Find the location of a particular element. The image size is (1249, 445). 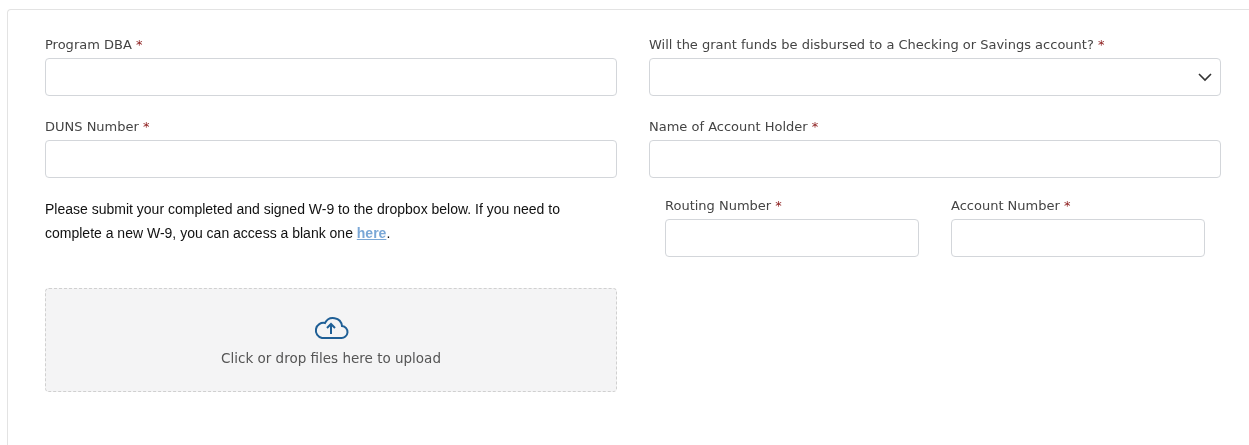

field-label: Will the grant funds be disbursed to a Checking or Savings account? * is located at coordinates (877, 45).